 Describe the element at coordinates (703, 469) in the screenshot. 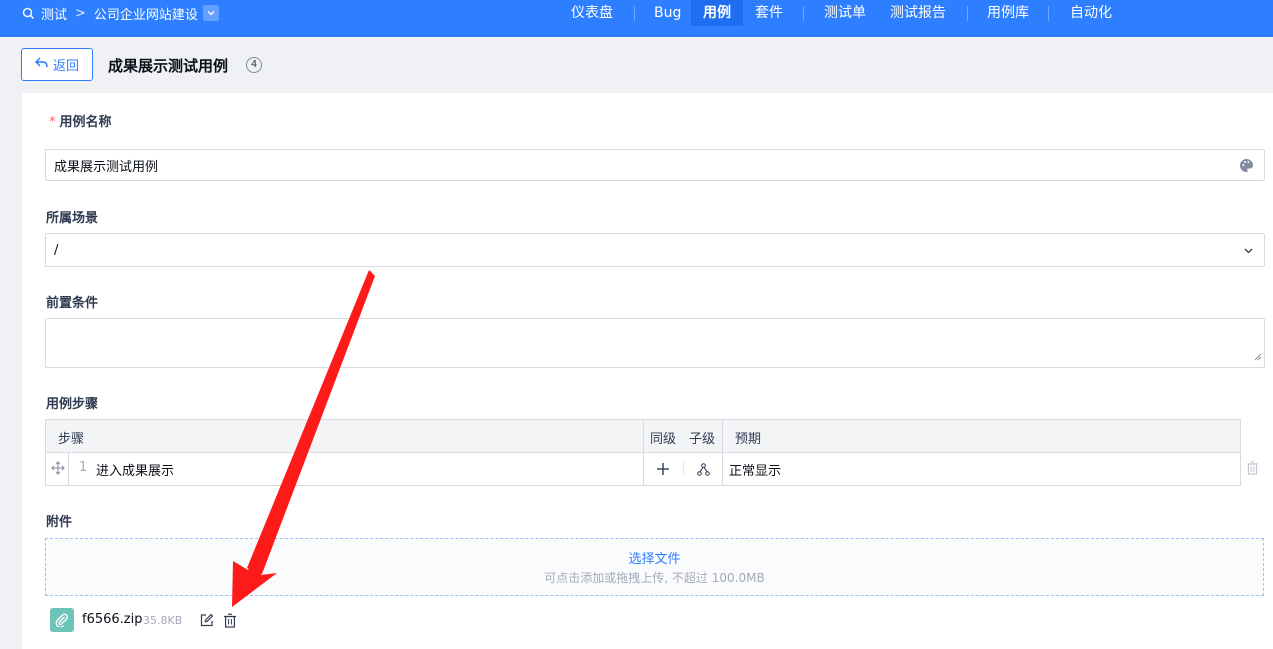

I see `hierarchy-icon` at that location.